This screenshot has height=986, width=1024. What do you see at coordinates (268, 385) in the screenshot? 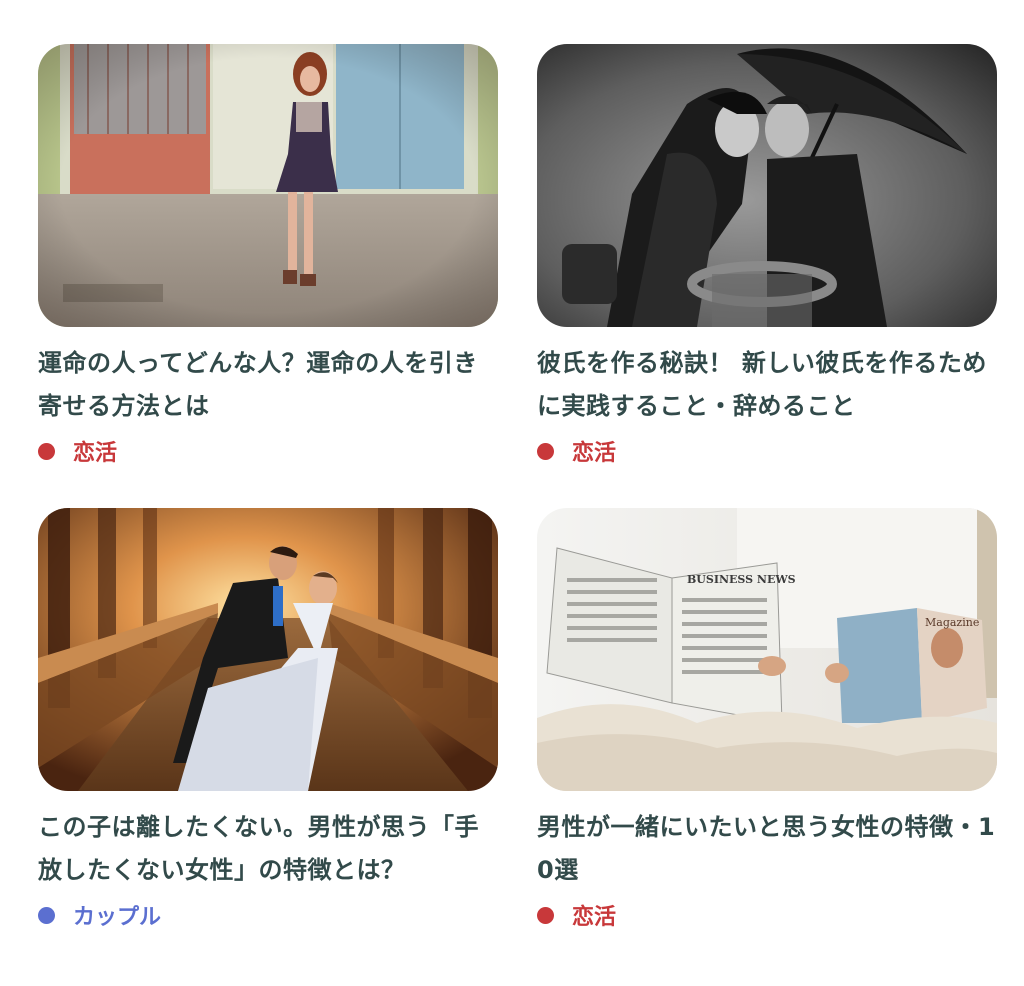
I see `article-title: 運命の人ってどんな人？運命の人を引き寄せる方法とは` at bounding box center [268, 385].